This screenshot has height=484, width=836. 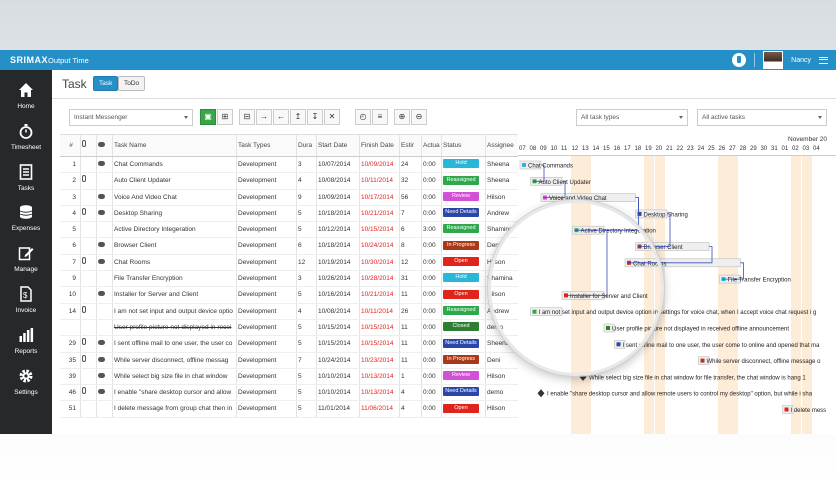 I want to click on indent-button: →, so click(x=264, y=117).